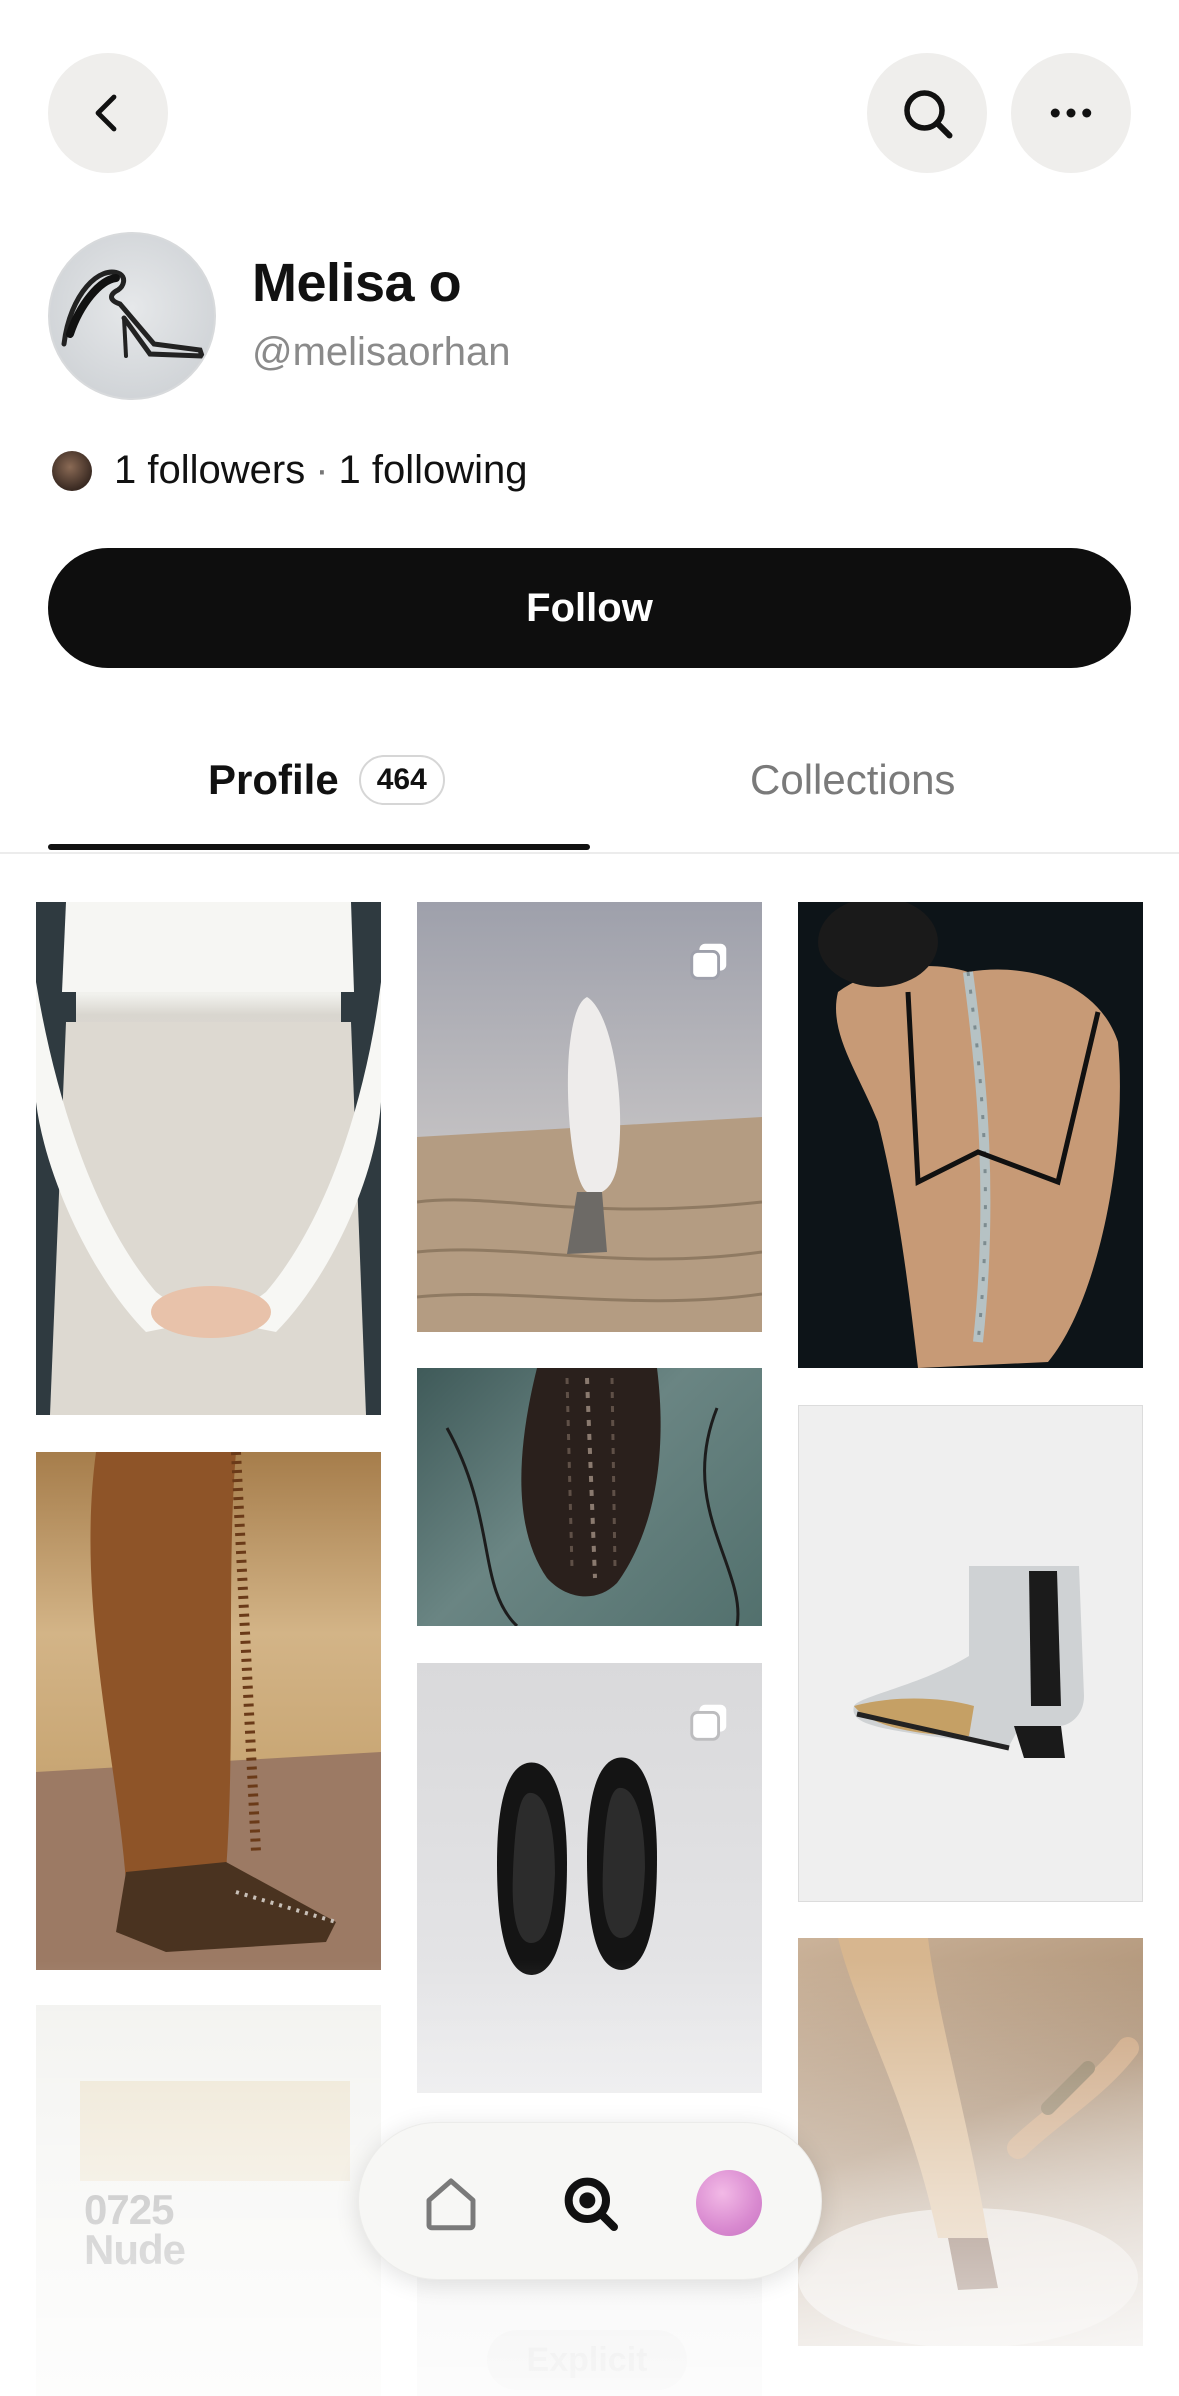 The image size is (1179, 2396). Describe the element at coordinates (433, 470) in the screenshot. I see `following-count: 1 following` at that location.